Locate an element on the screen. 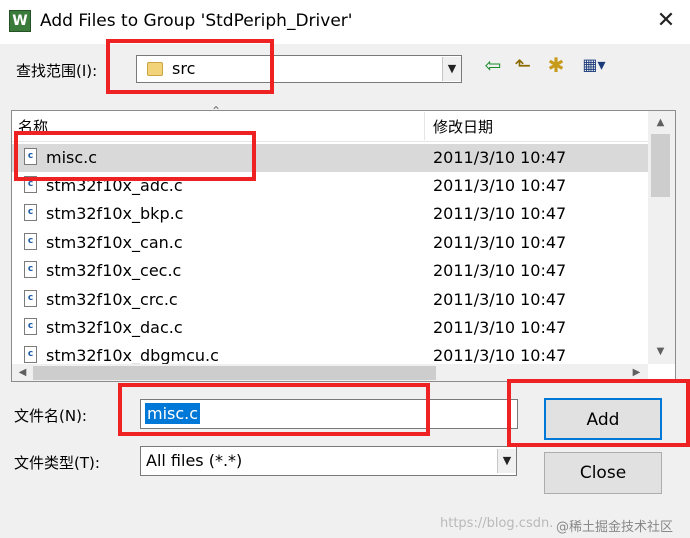 The image size is (690, 538). column-separator is located at coordinates (424, 126).